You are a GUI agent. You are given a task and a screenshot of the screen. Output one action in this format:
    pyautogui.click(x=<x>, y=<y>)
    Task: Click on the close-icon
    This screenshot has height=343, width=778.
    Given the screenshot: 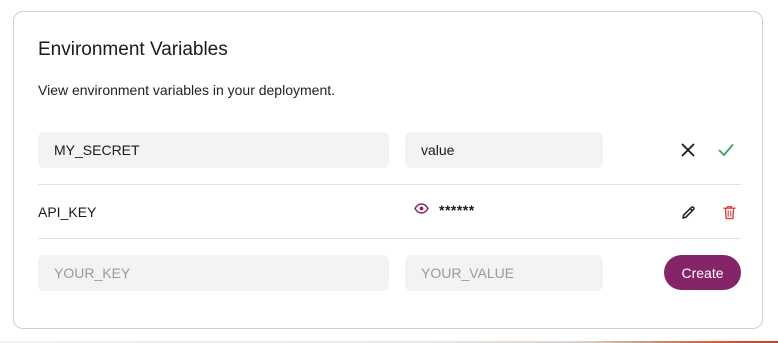 What is the action you would take?
    pyautogui.click(x=688, y=150)
    